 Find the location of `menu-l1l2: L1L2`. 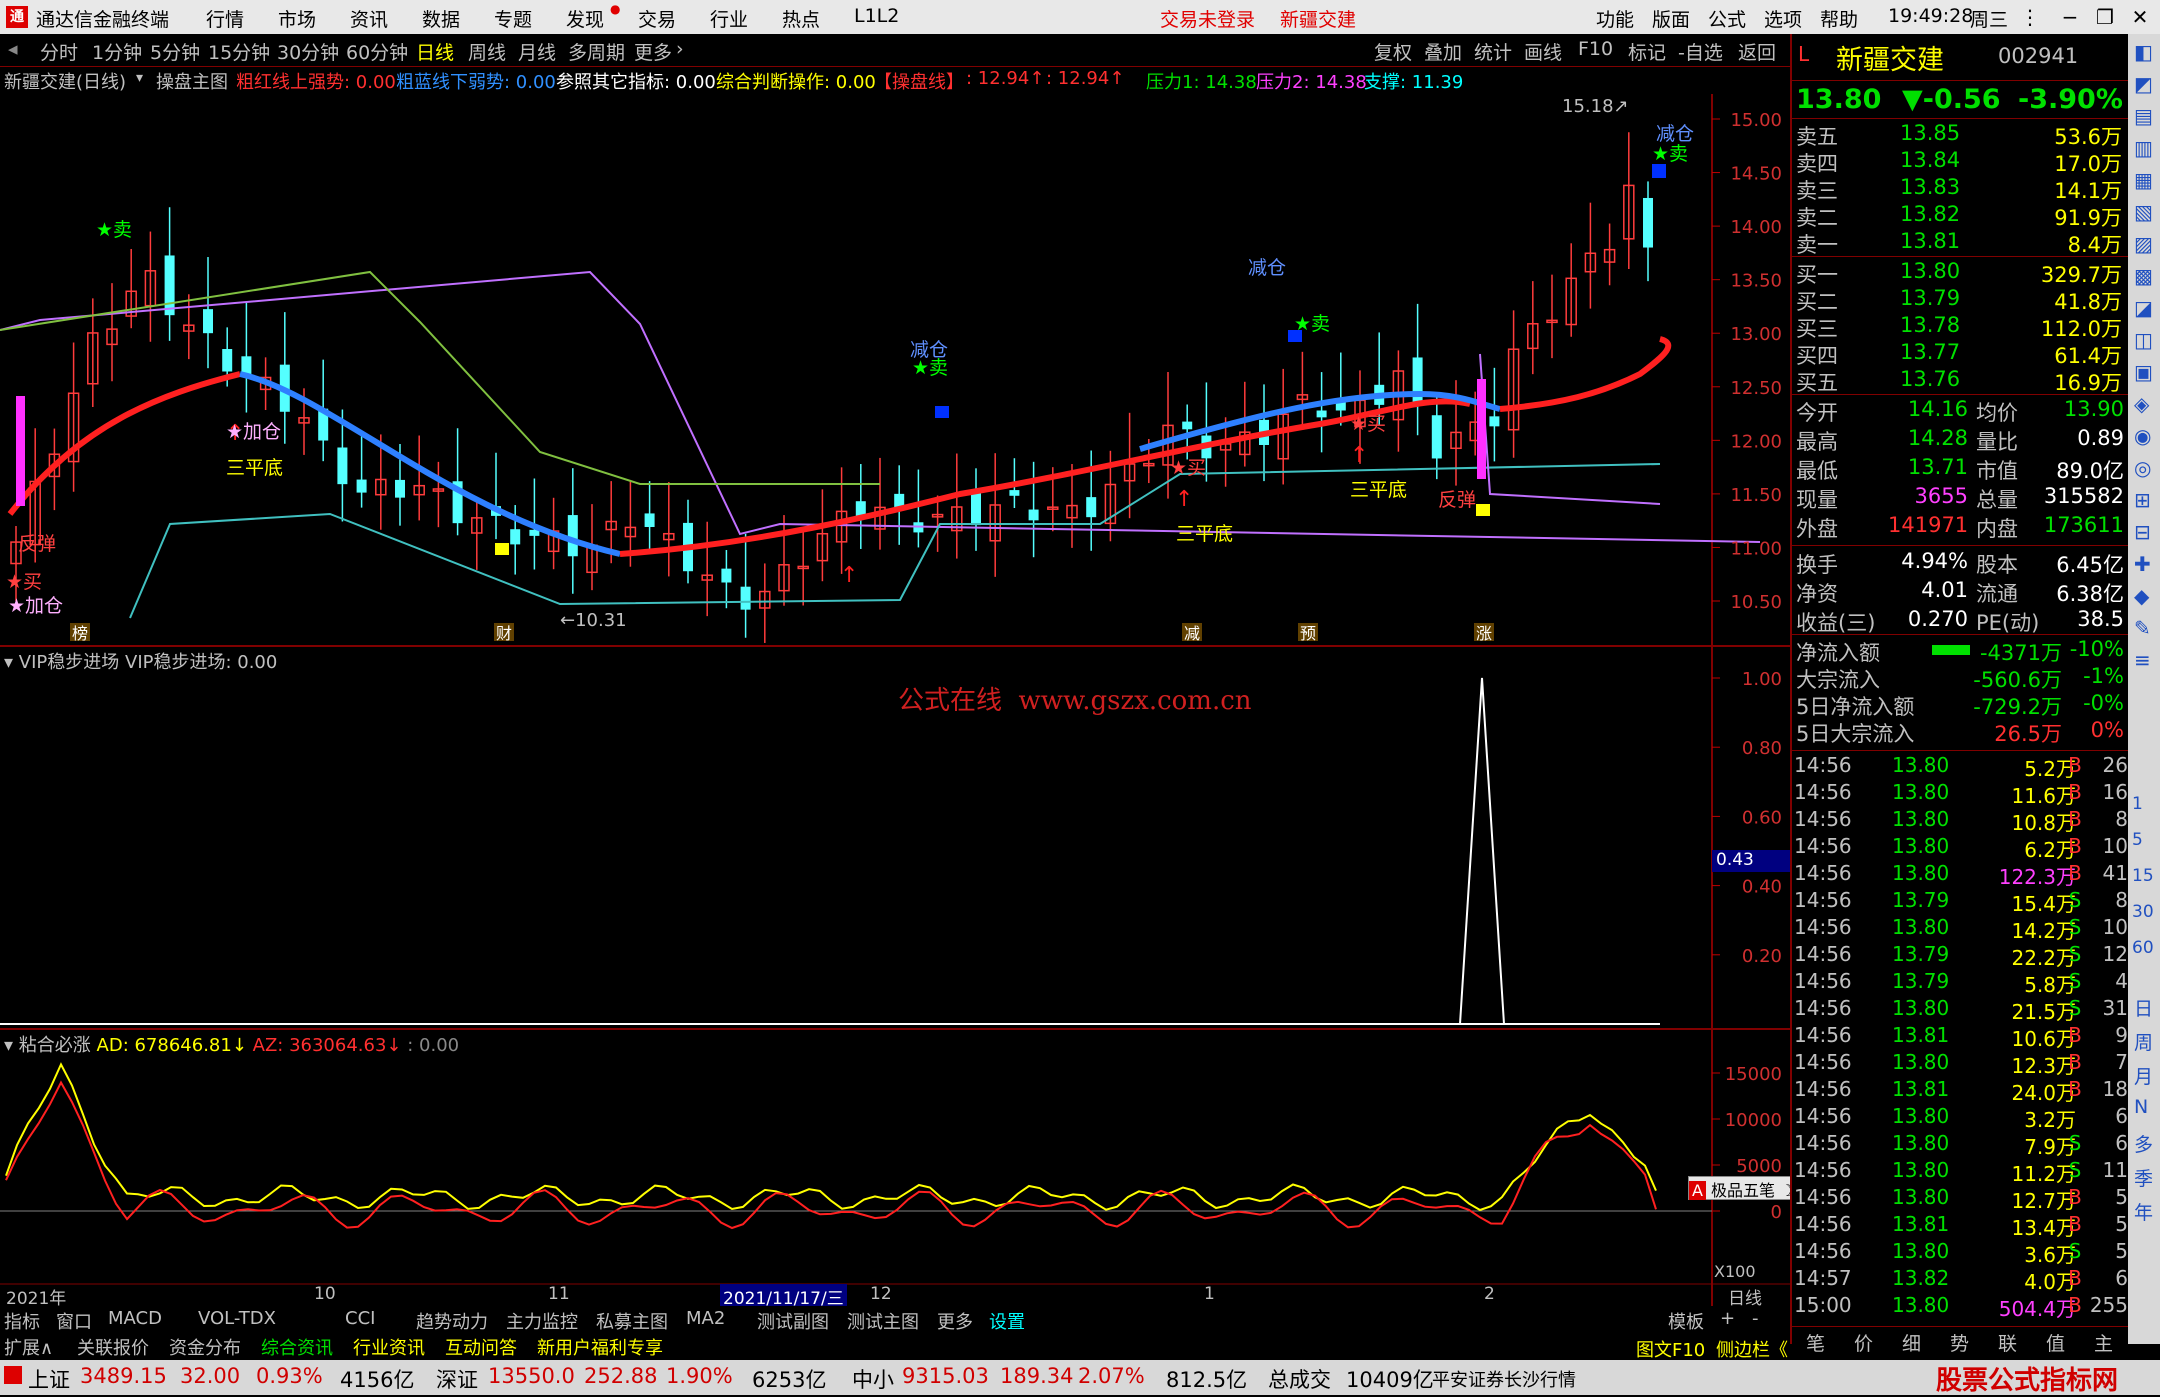

menu-l1l2: L1L2 is located at coordinates (876, 16).